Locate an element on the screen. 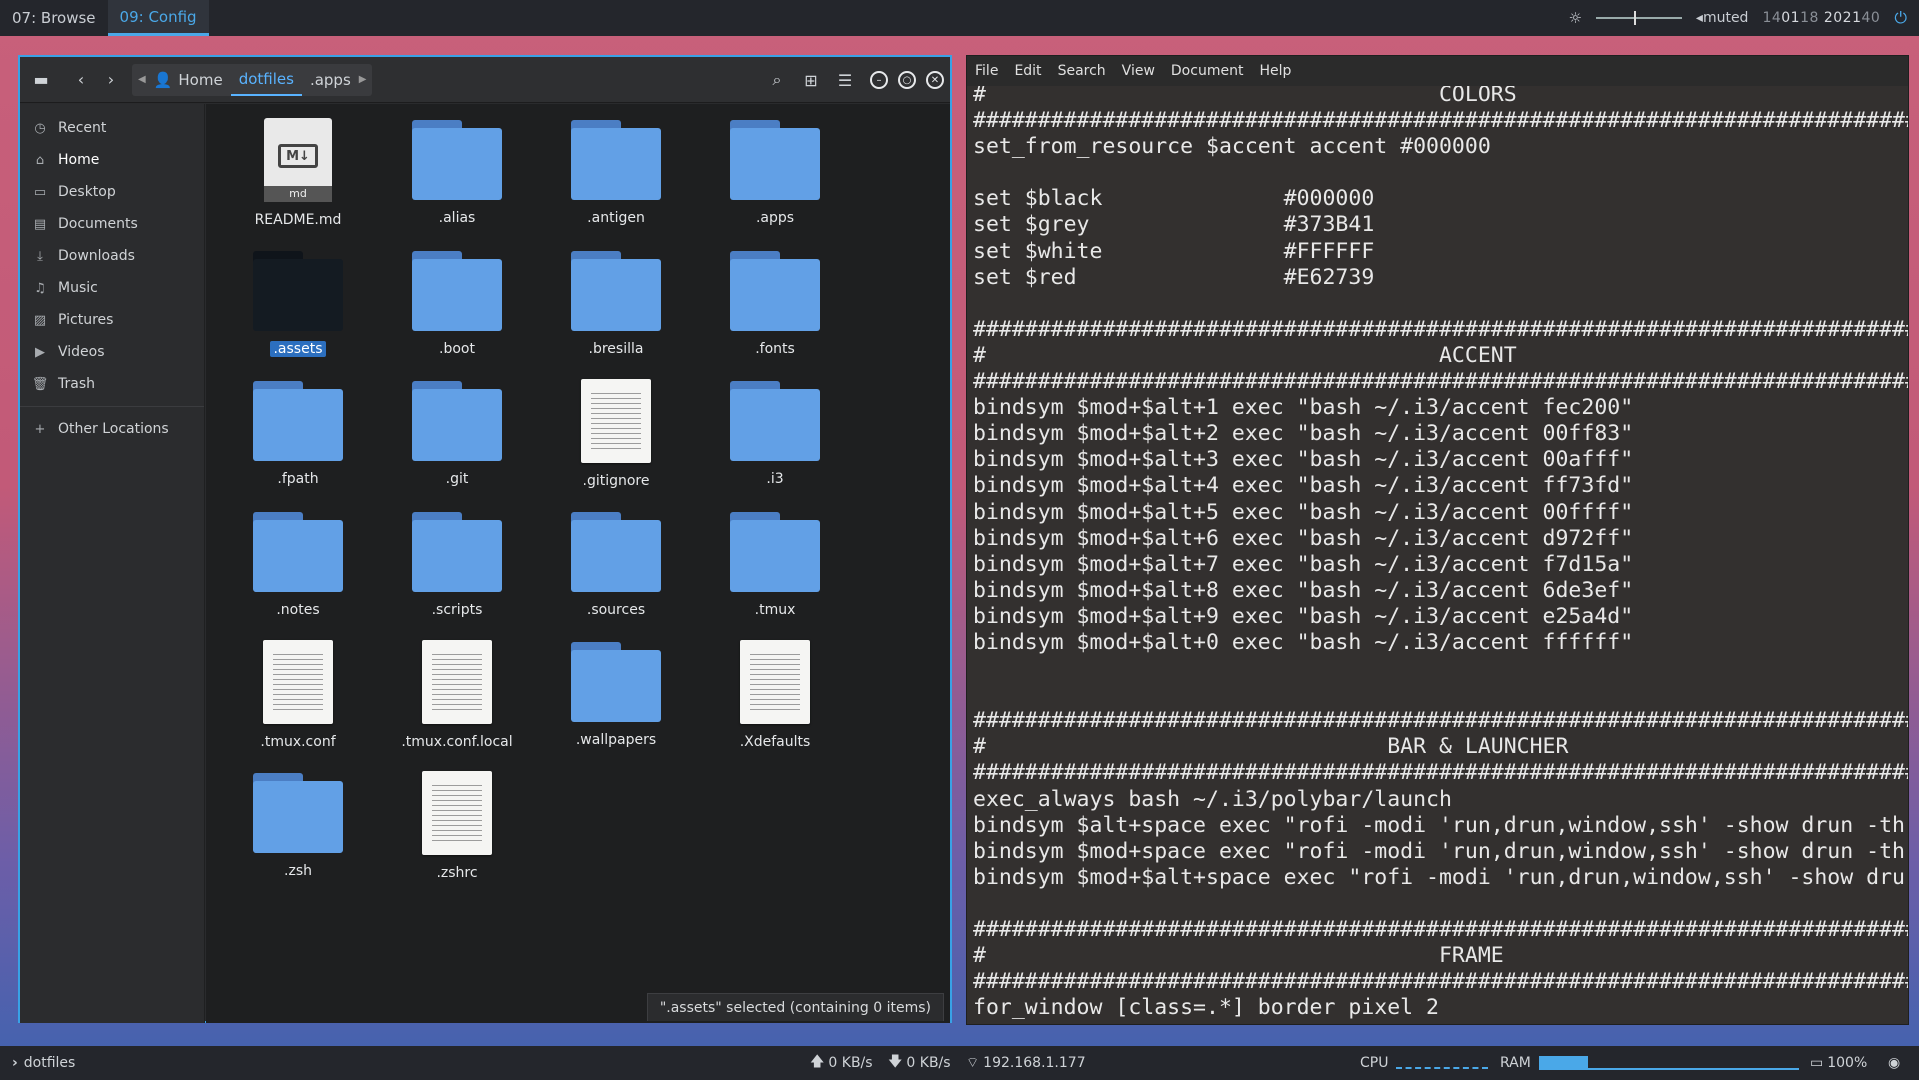  file-item: .boot is located at coordinates (457, 305).